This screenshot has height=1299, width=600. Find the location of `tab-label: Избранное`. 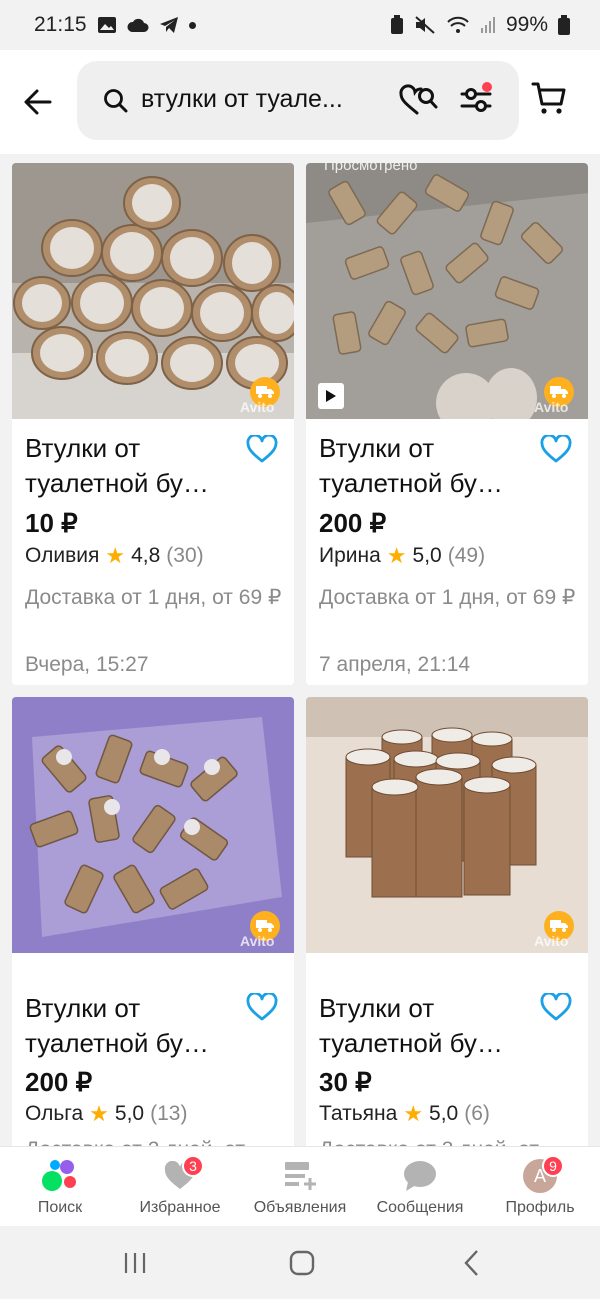

tab-label: Избранное is located at coordinates (180, 1207).